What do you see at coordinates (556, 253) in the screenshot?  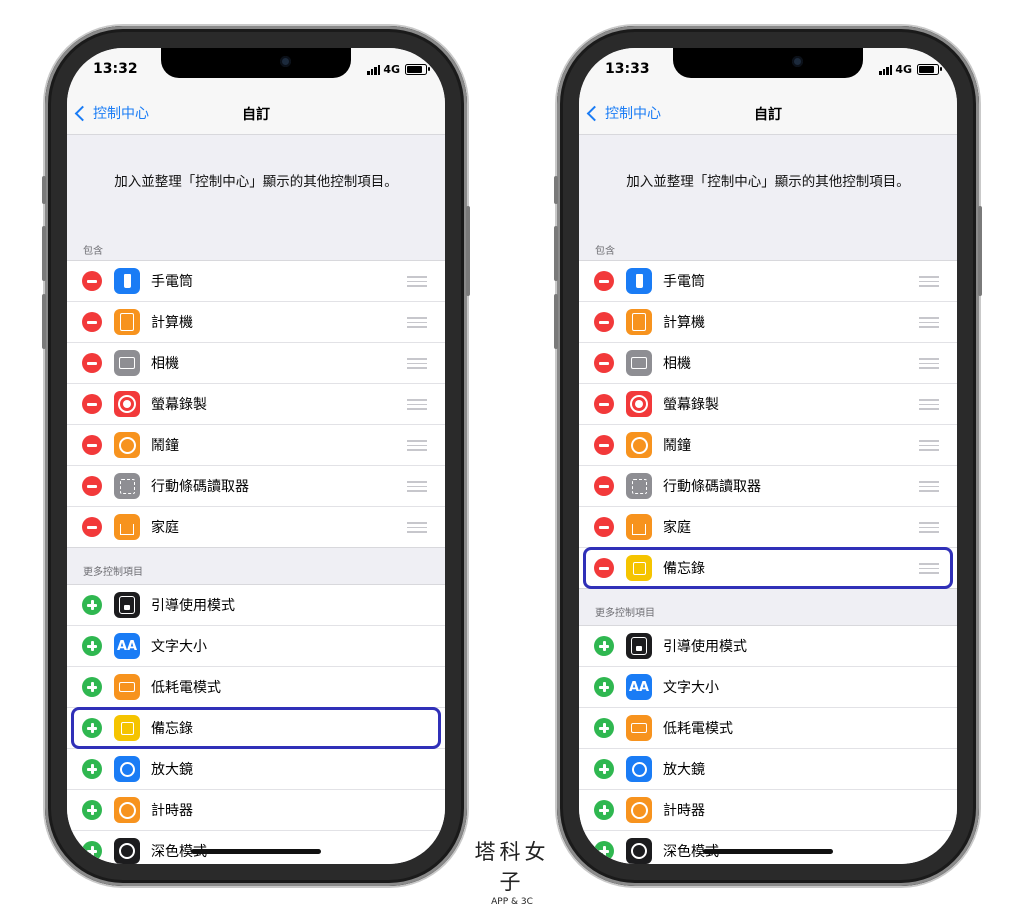 I see `volume-up-button` at bounding box center [556, 253].